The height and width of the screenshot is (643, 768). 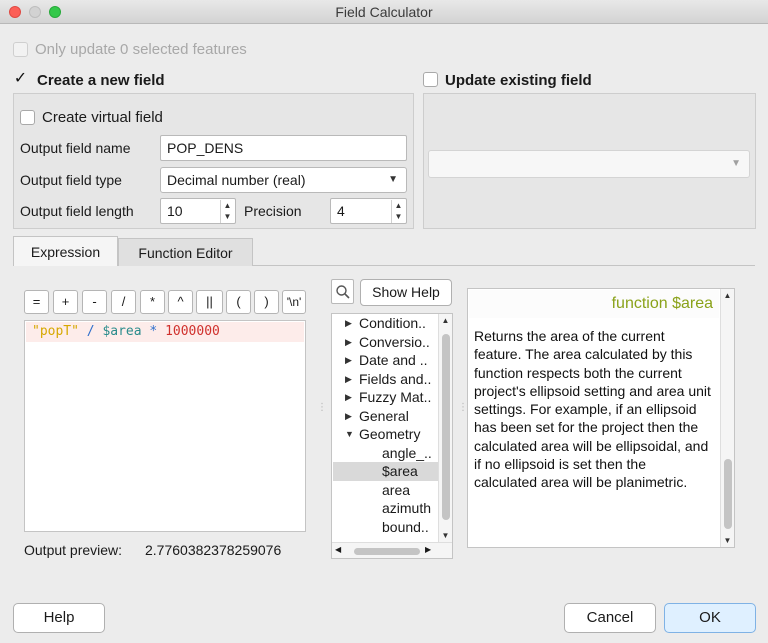 What do you see at coordinates (59, 618) in the screenshot?
I see `help-button: Help` at bounding box center [59, 618].